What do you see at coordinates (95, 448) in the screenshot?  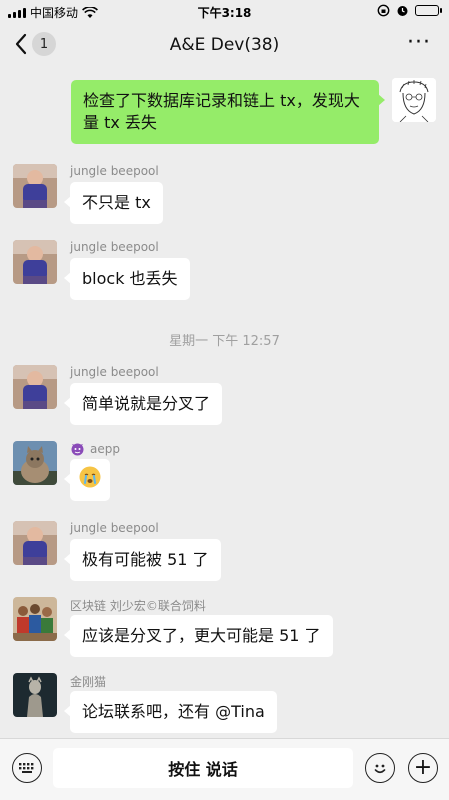 I see `sender-name: aepp` at bounding box center [95, 448].